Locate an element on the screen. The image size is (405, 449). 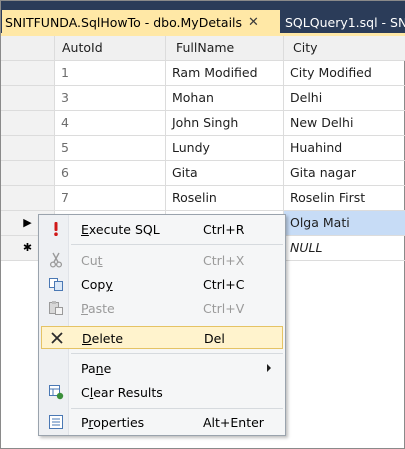
row-selector-header is located at coordinates (28, 48).